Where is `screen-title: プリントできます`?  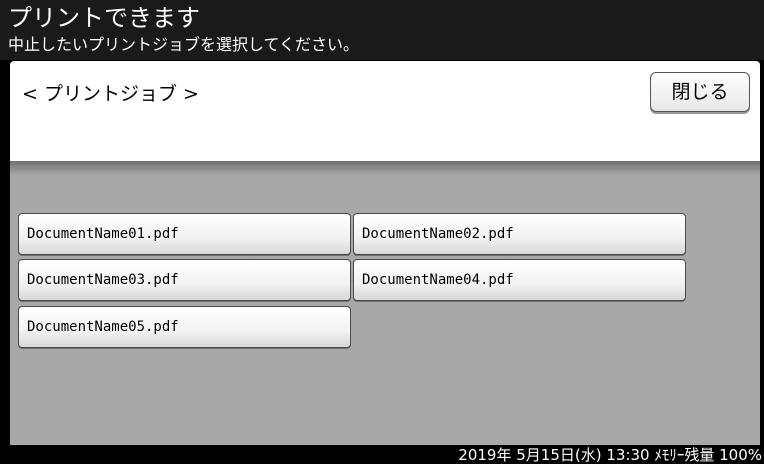
screen-title: プリントできます is located at coordinates (104, 18).